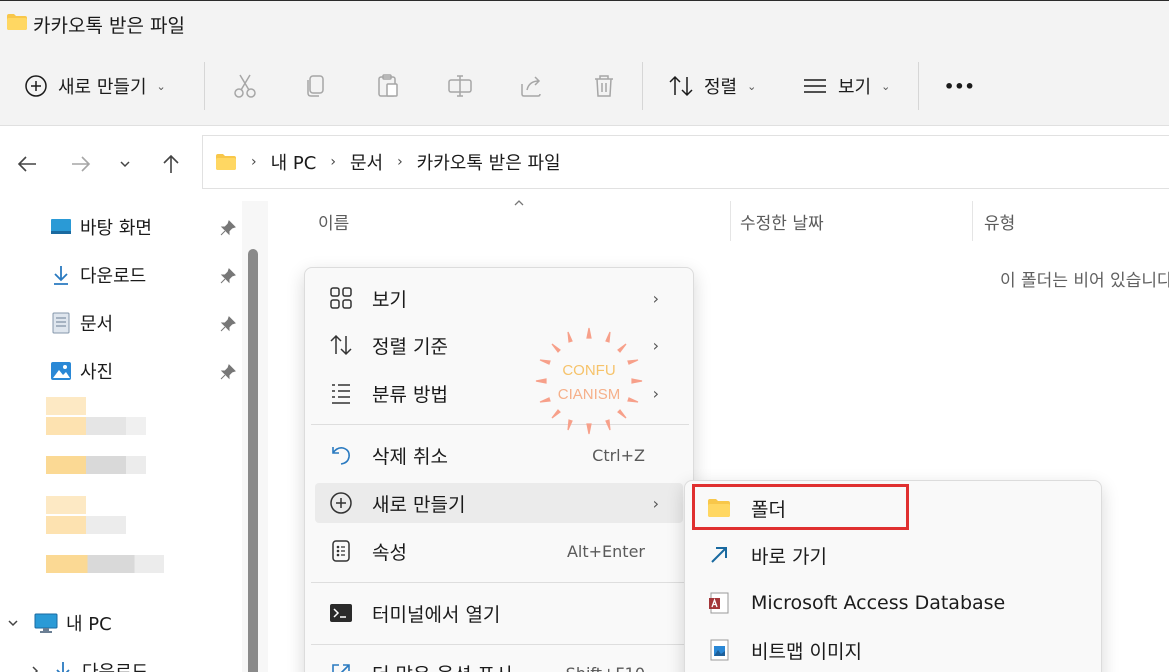  I want to click on desktop-icon, so click(61, 226).